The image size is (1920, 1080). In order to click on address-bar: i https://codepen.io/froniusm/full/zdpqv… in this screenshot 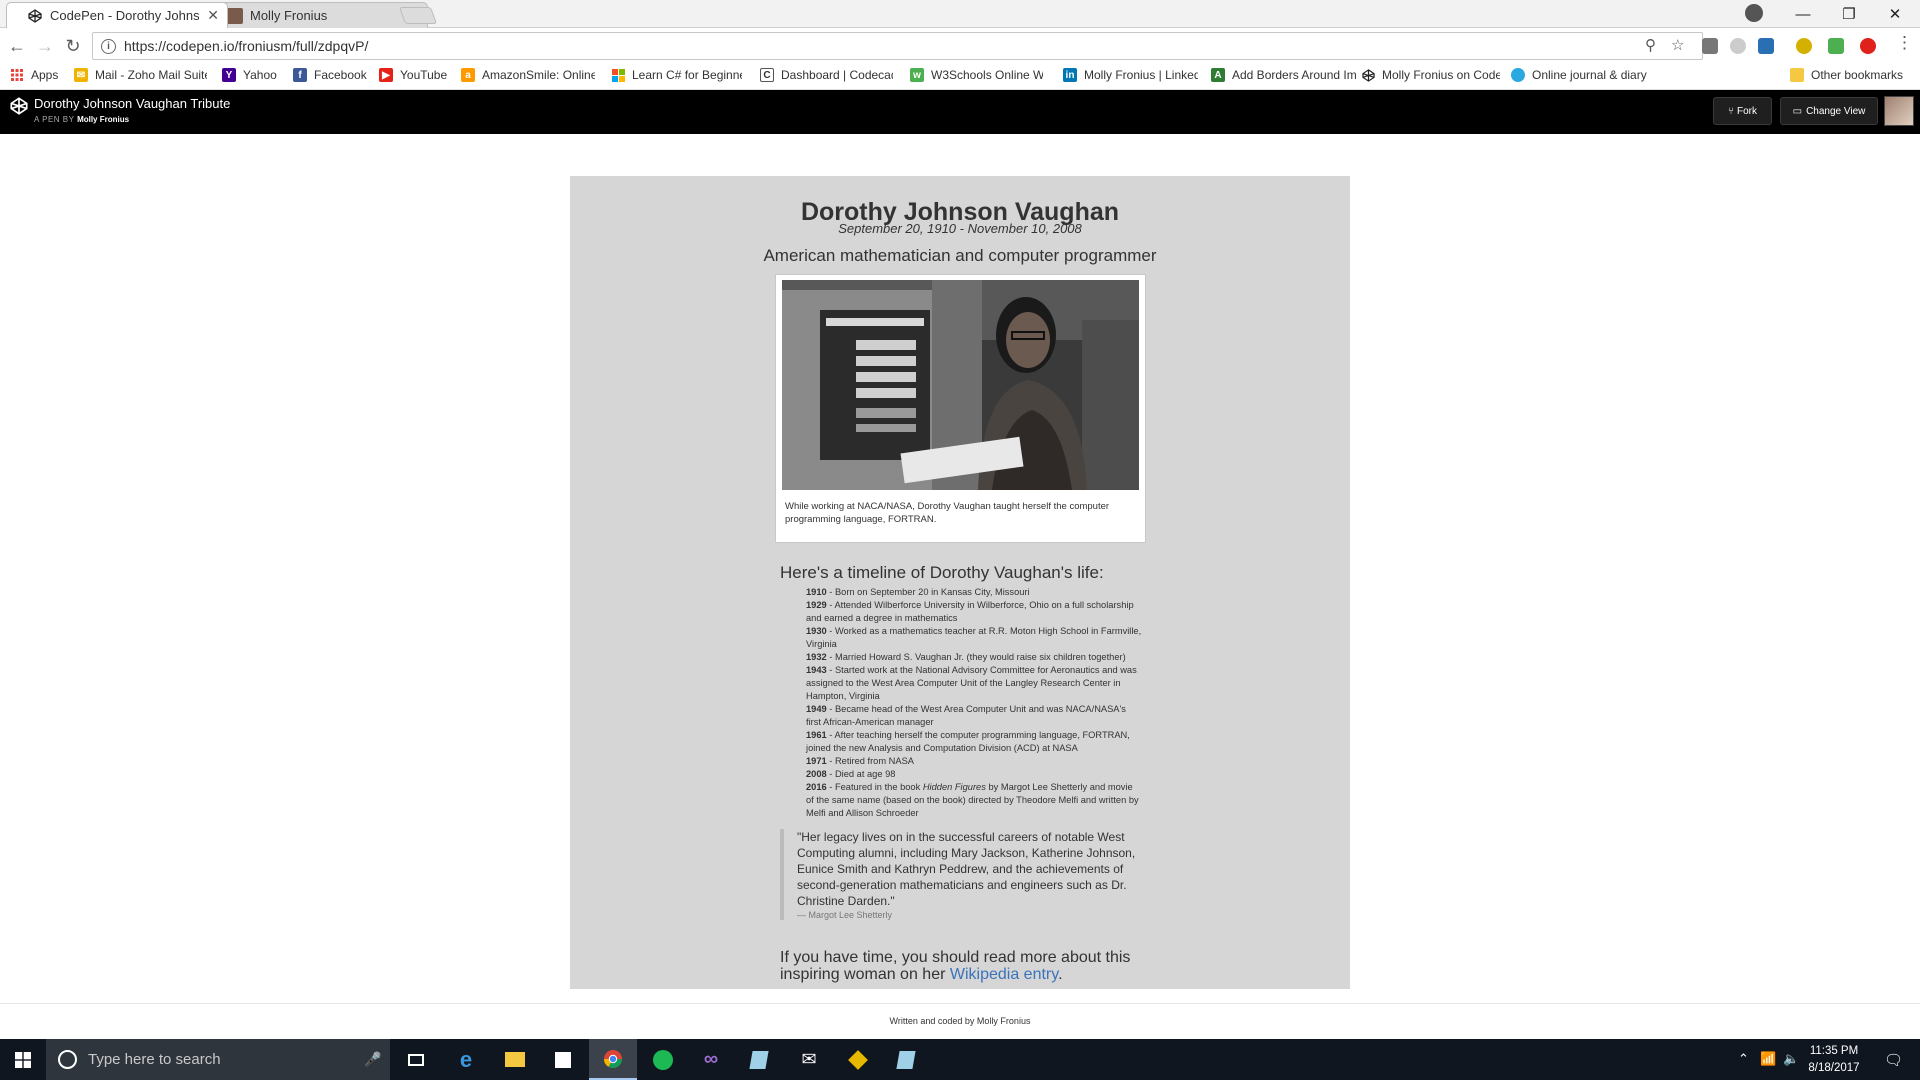, I will do `click(897, 46)`.